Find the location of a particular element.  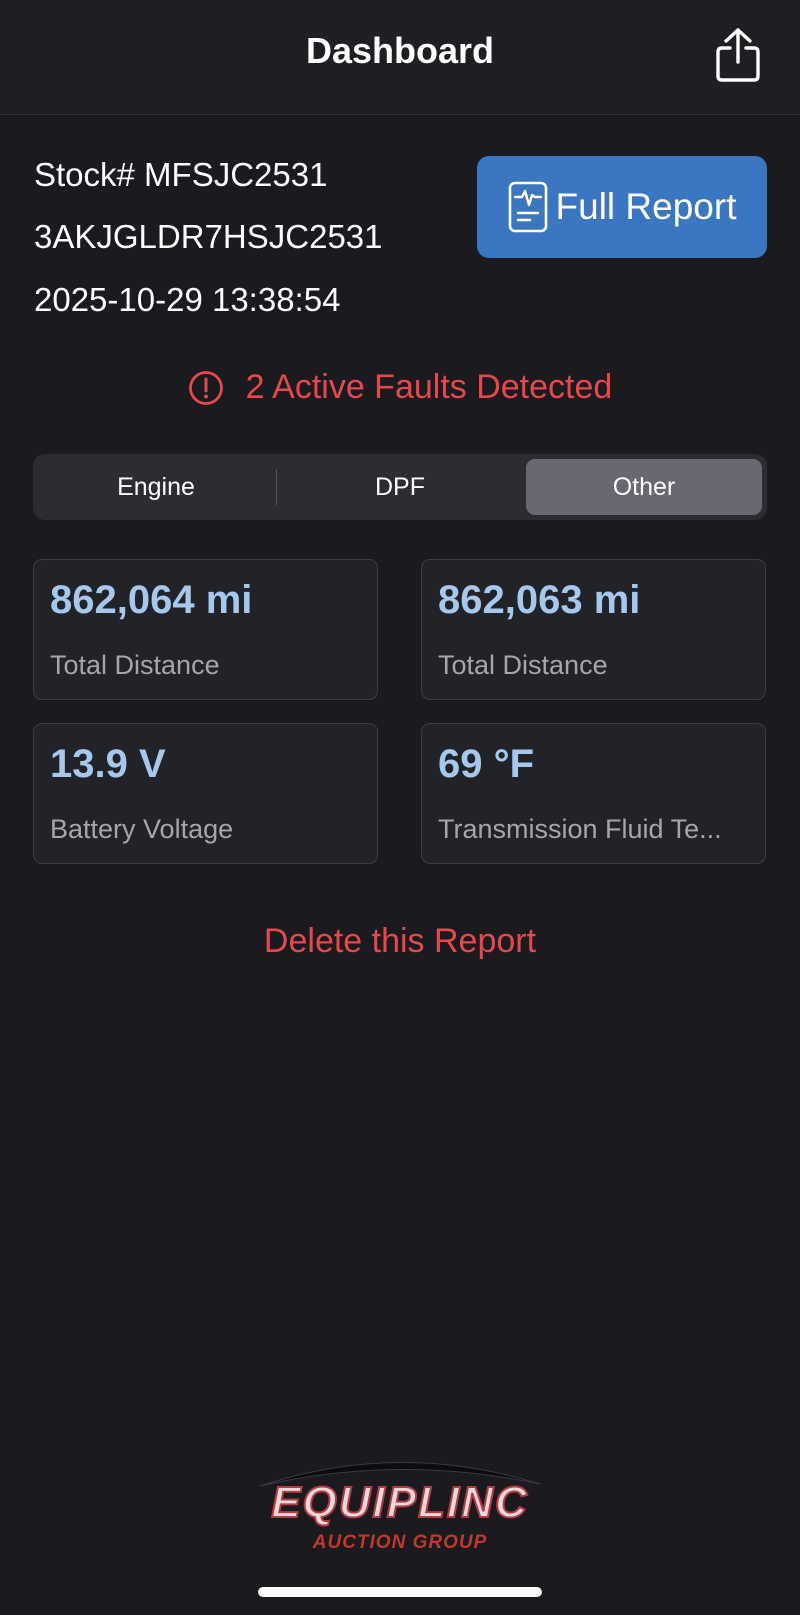

metric-value: 69 °F is located at coordinates (486, 764).